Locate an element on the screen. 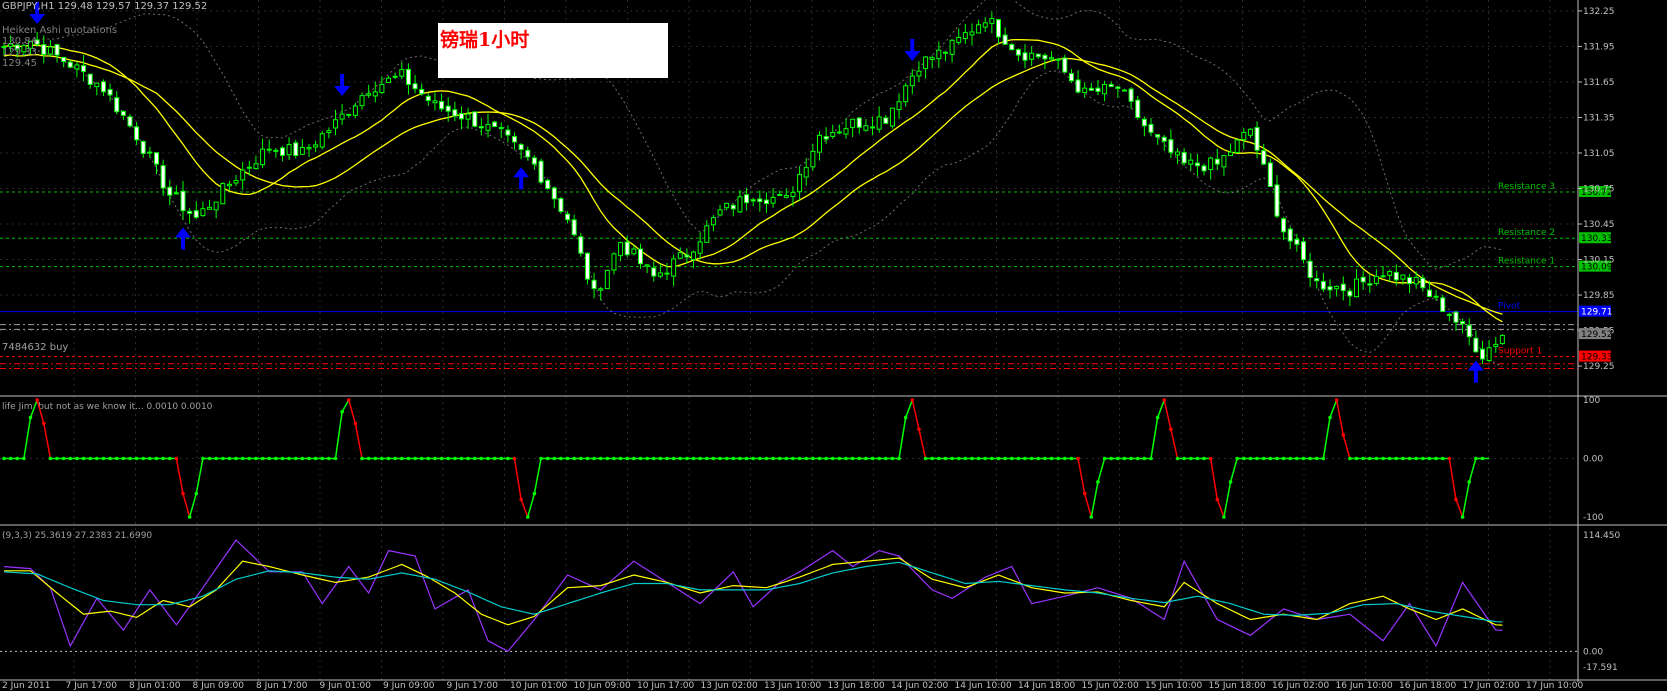 The width and height of the screenshot is (1667, 691). title-box-text: 镑瑞1小时 is located at coordinates (485, 40).